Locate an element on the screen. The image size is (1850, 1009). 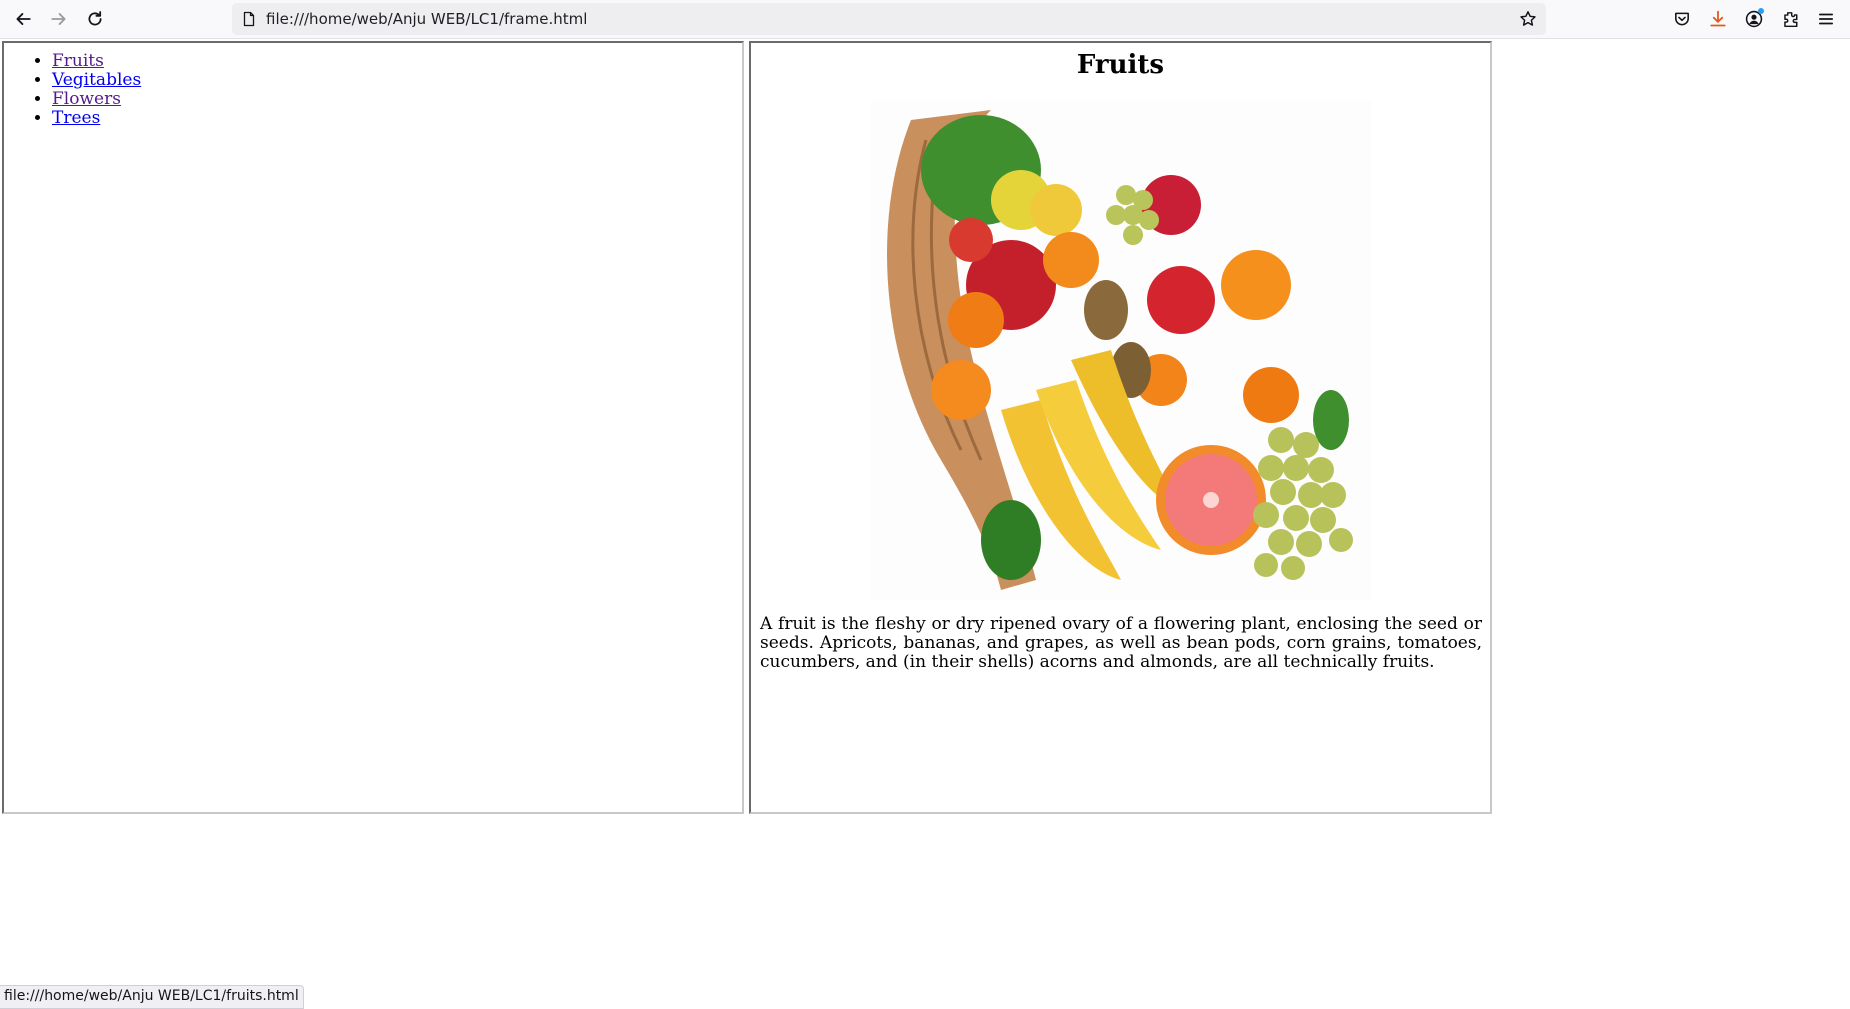
extensions-button is located at coordinates (1790, 19).